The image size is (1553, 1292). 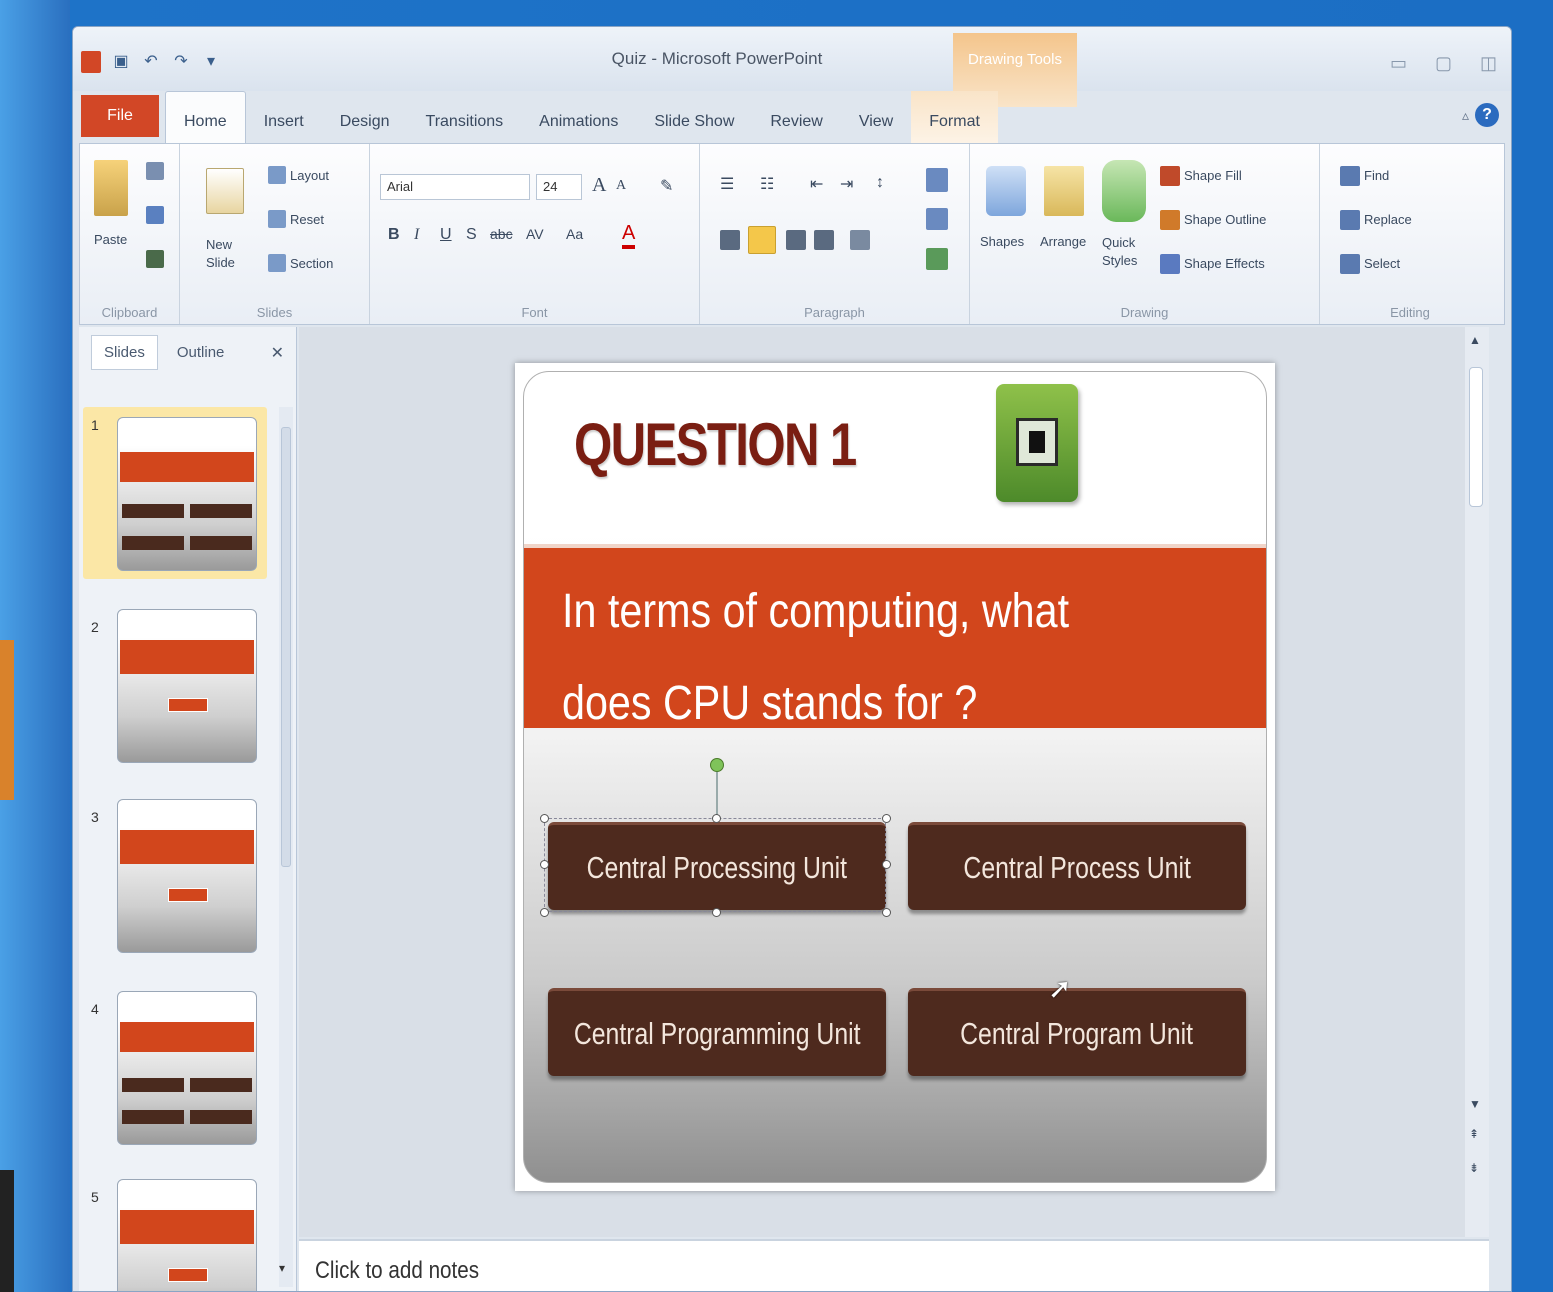 I want to click on arrange-icon, so click(x=1064, y=191).